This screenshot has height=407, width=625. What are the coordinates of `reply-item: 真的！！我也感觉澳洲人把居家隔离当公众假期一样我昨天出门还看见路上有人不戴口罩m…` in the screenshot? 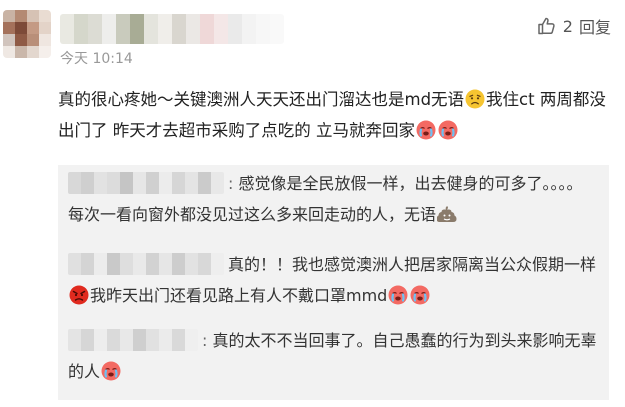 It's located at (333, 280).